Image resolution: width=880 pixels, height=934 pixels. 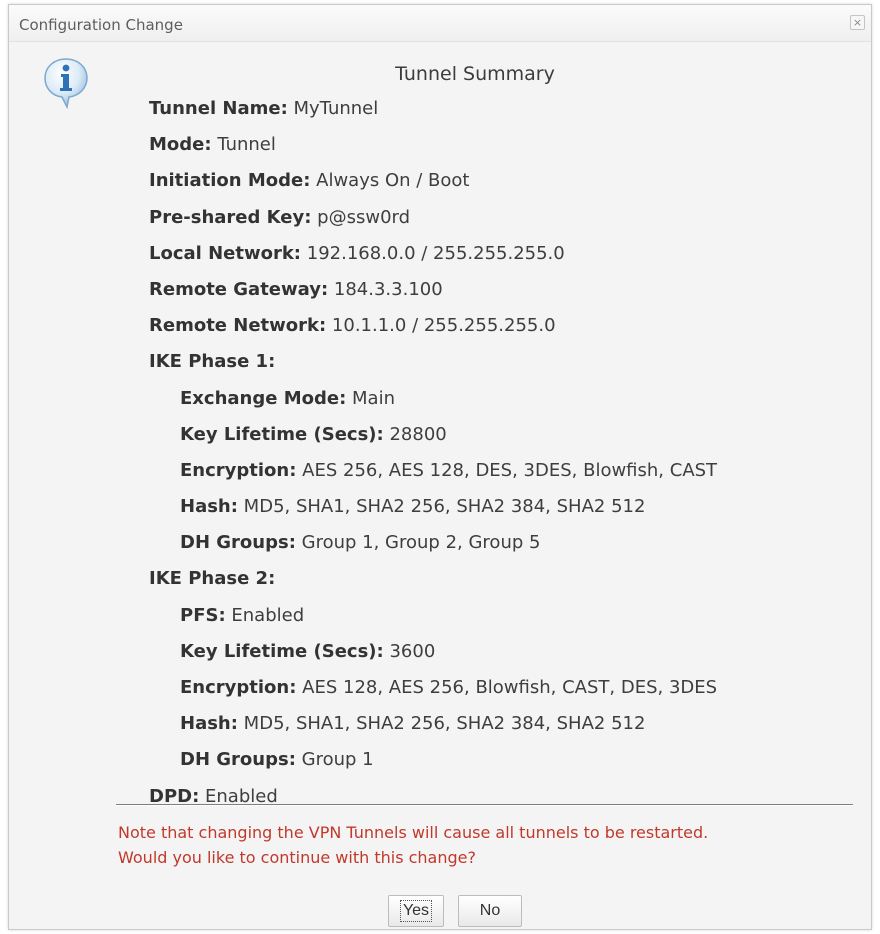 What do you see at coordinates (203, 615) in the screenshot?
I see `summary-key: PFS:` at bounding box center [203, 615].